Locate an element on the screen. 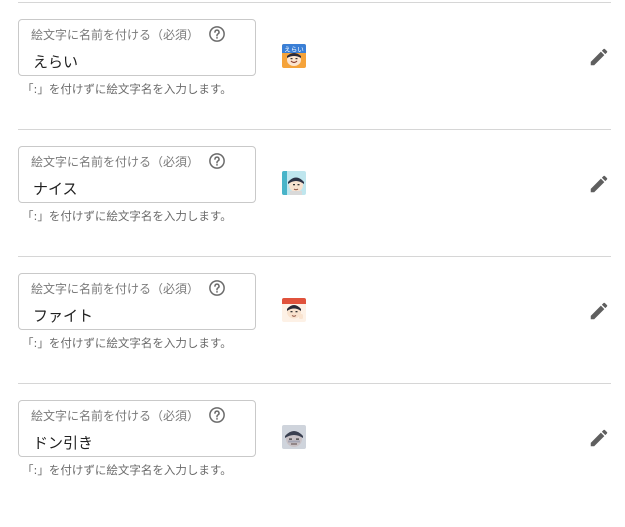 The image size is (625, 527). emoji-name-field: 絵文字に名前を付ける（必須） ドン引き is located at coordinates (137, 428).